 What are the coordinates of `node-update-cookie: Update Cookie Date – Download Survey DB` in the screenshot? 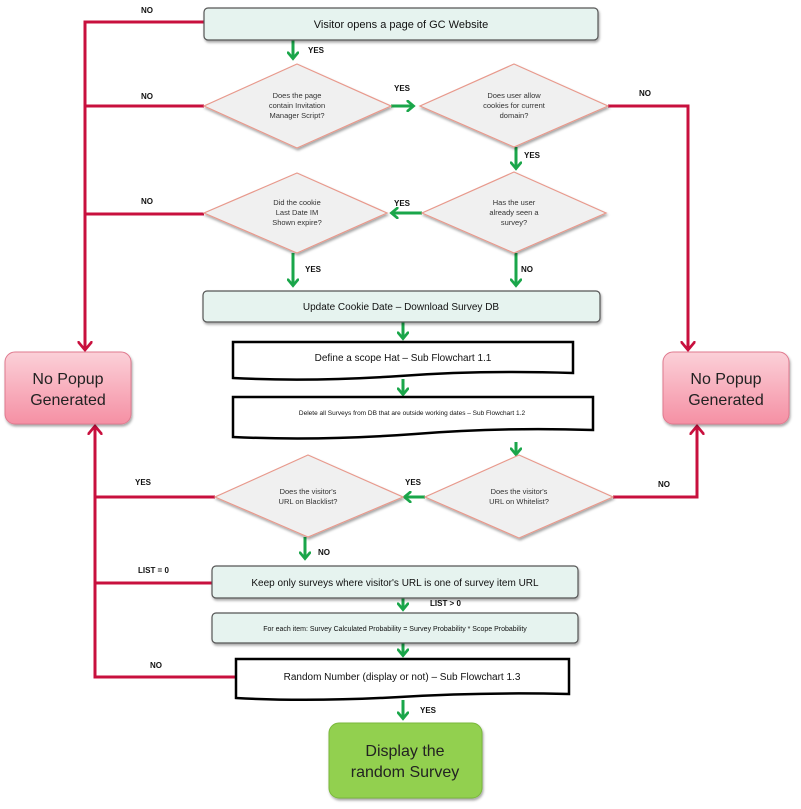 It's located at (401, 306).